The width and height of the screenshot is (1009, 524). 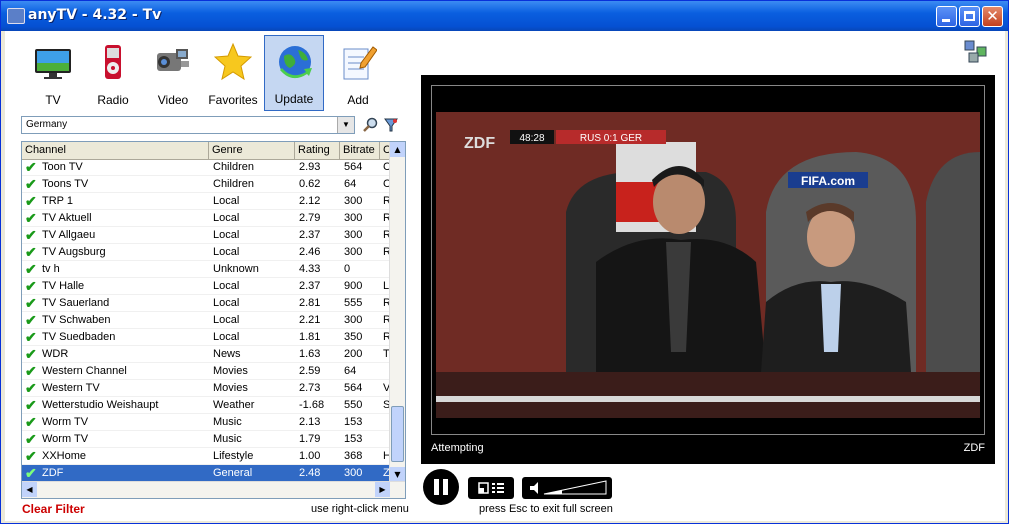 What do you see at coordinates (74, 252) in the screenshot?
I see `channel-name: TV Augsburg` at bounding box center [74, 252].